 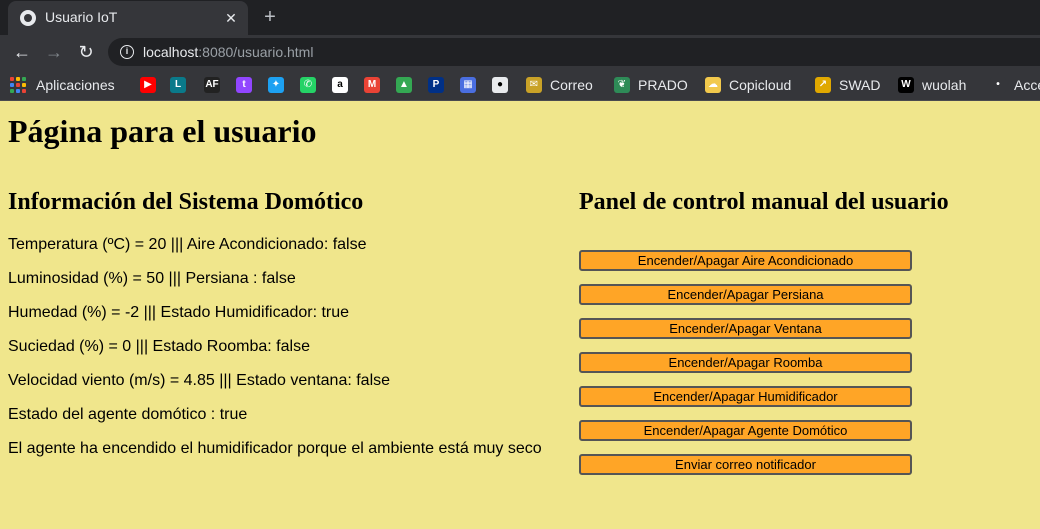 I want to click on bookmark-github: ●, so click(x=500, y=85).